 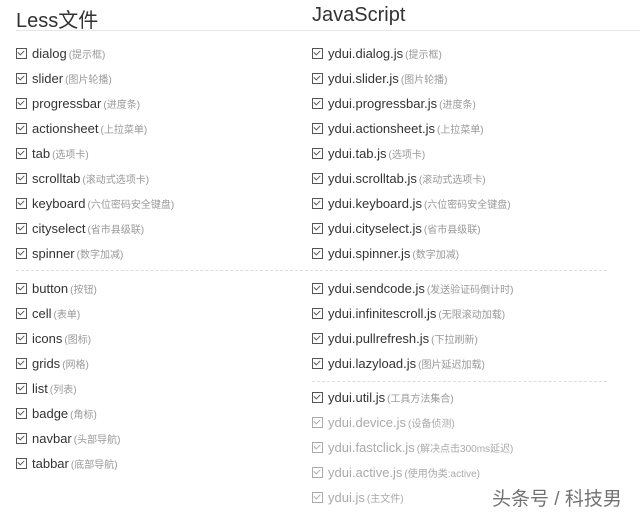 What do you see at coordinates (379, 78) in the screenshot?
I see `checkbox-item: ydui.slider.js (图片轮播)` at bounding box center [379, 78].